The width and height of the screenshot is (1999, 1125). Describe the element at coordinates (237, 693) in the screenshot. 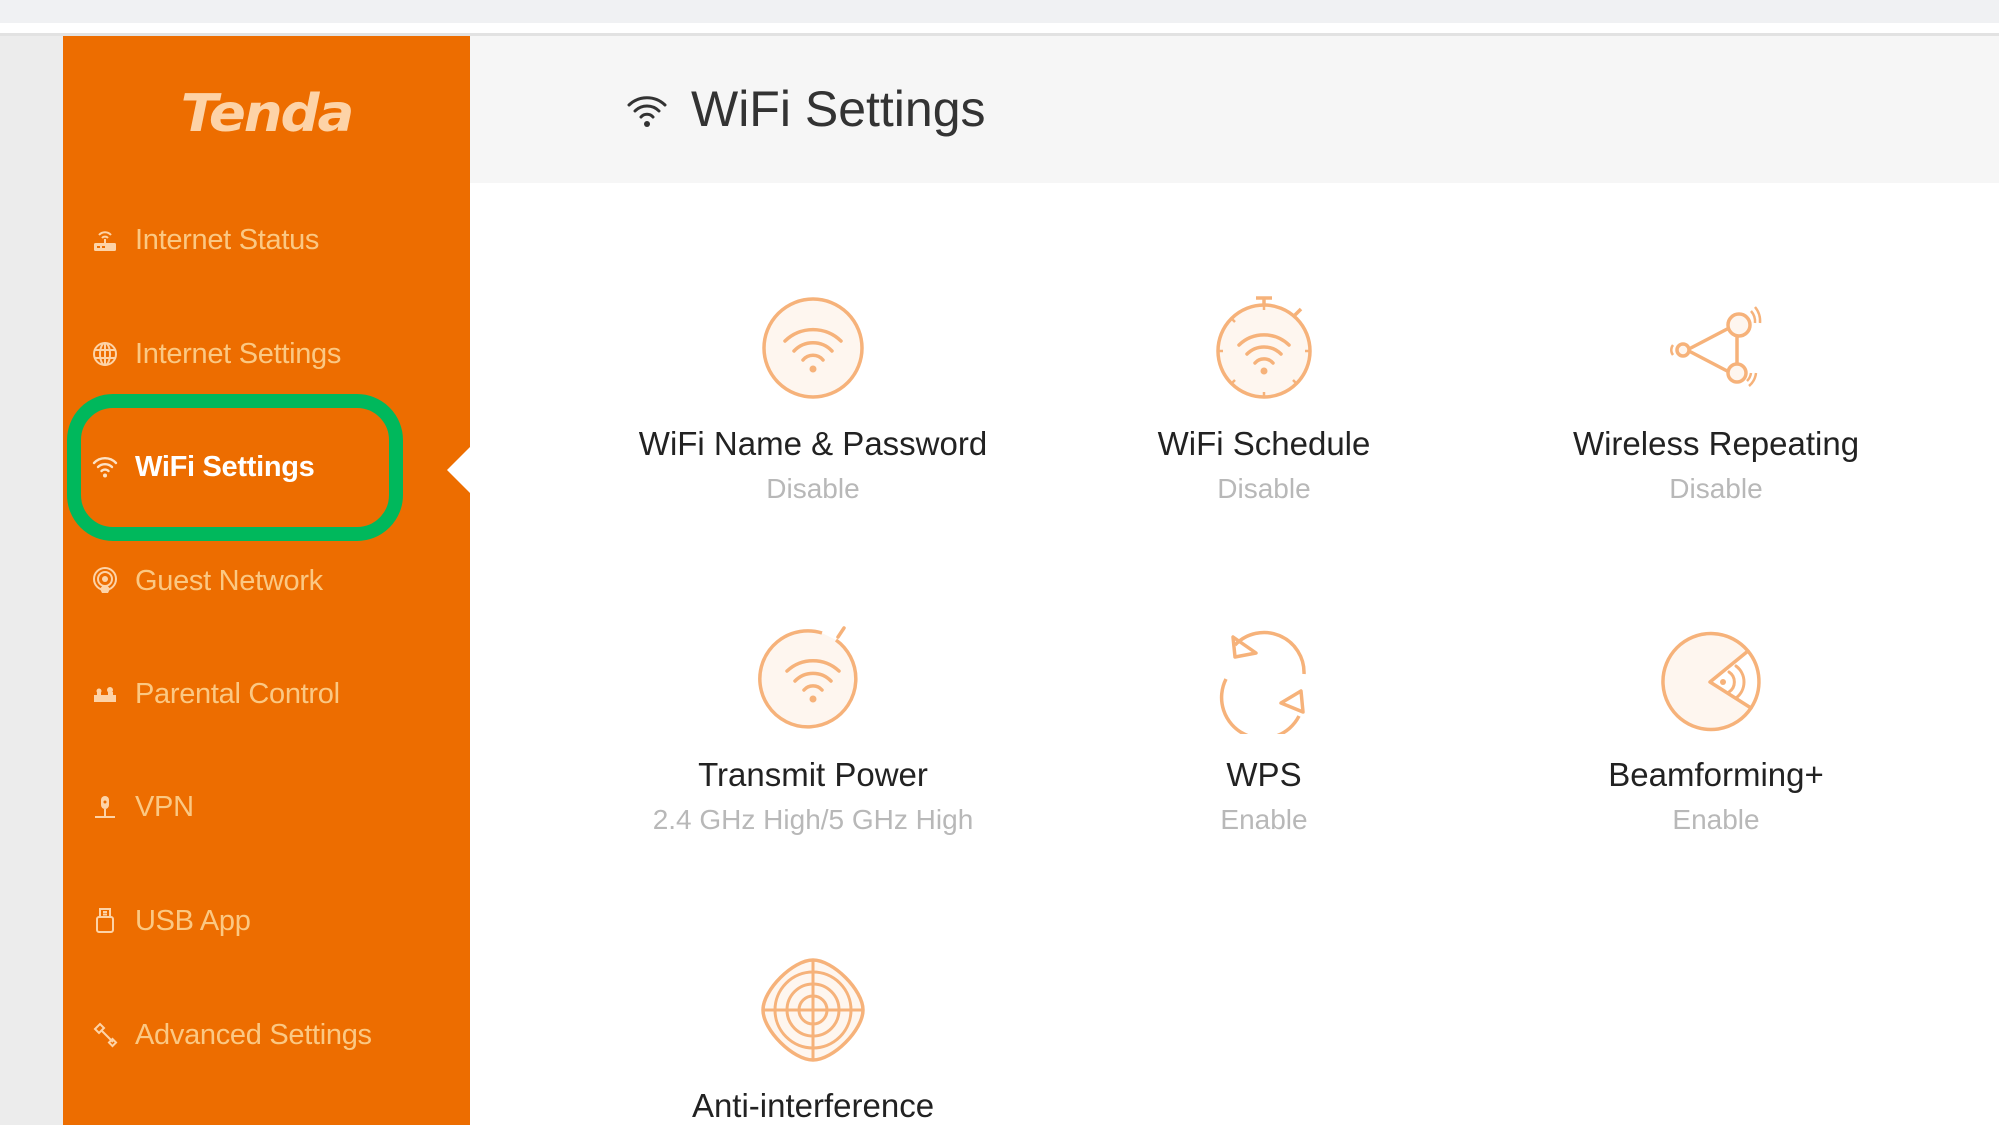

I see `sidebar-item-label: Parental Control` at that location.